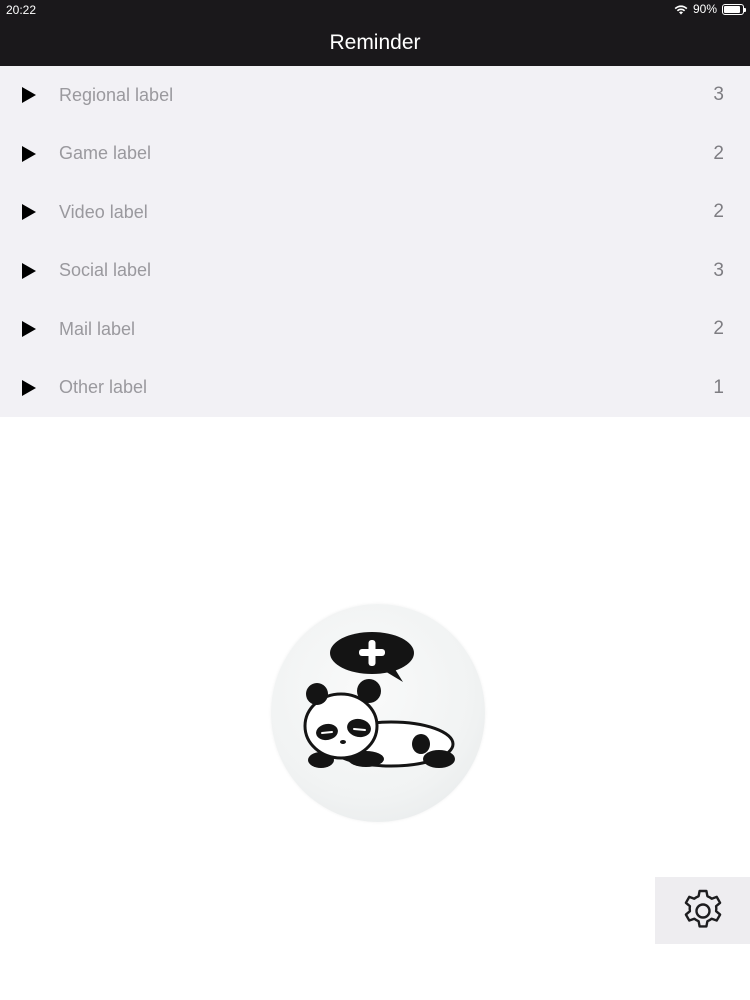 The width and height of the screenshot is (750, 1000). Describe the element at coordinates (375, 329) in the screenshot. I see `label-row-mail: Mail label 2` at that location.